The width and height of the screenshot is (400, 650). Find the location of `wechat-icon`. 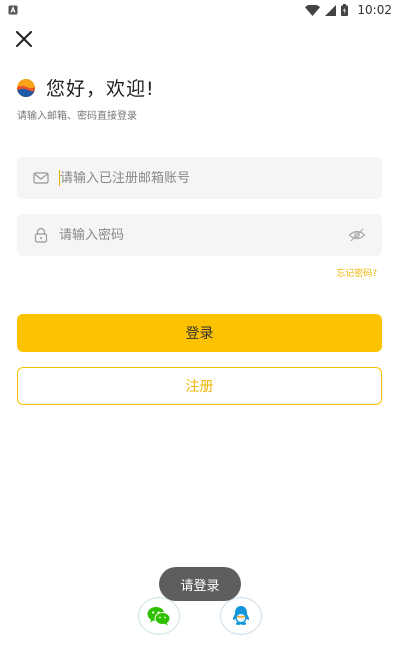

wechat-icon is located at coordinates (159, 616).